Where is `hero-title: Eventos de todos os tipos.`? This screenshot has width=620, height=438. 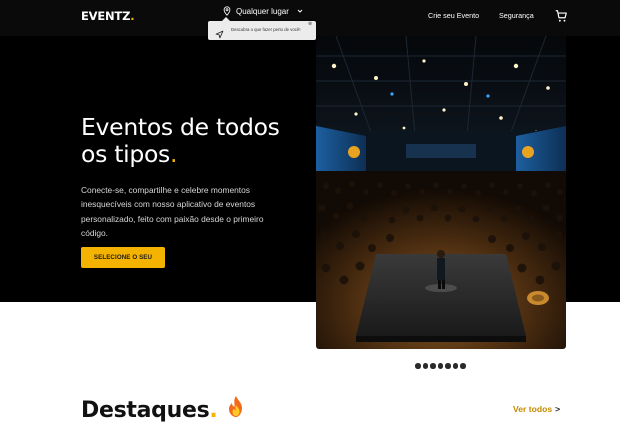
hero-title: Eventos de todos os tipos. is located at coordinates (196, 141).